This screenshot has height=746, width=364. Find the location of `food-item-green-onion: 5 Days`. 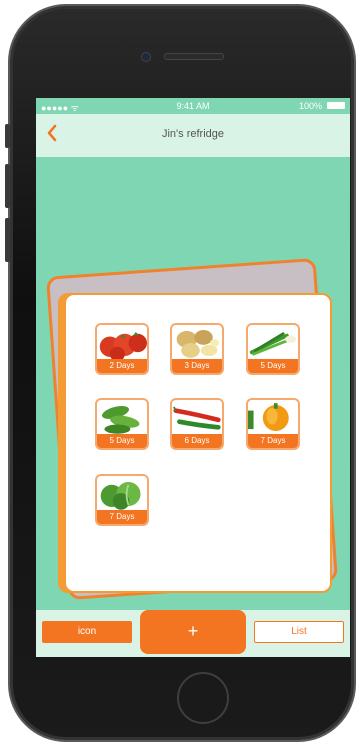

food-item-green-onion: 5 Days is located at coordinates (273, 349).